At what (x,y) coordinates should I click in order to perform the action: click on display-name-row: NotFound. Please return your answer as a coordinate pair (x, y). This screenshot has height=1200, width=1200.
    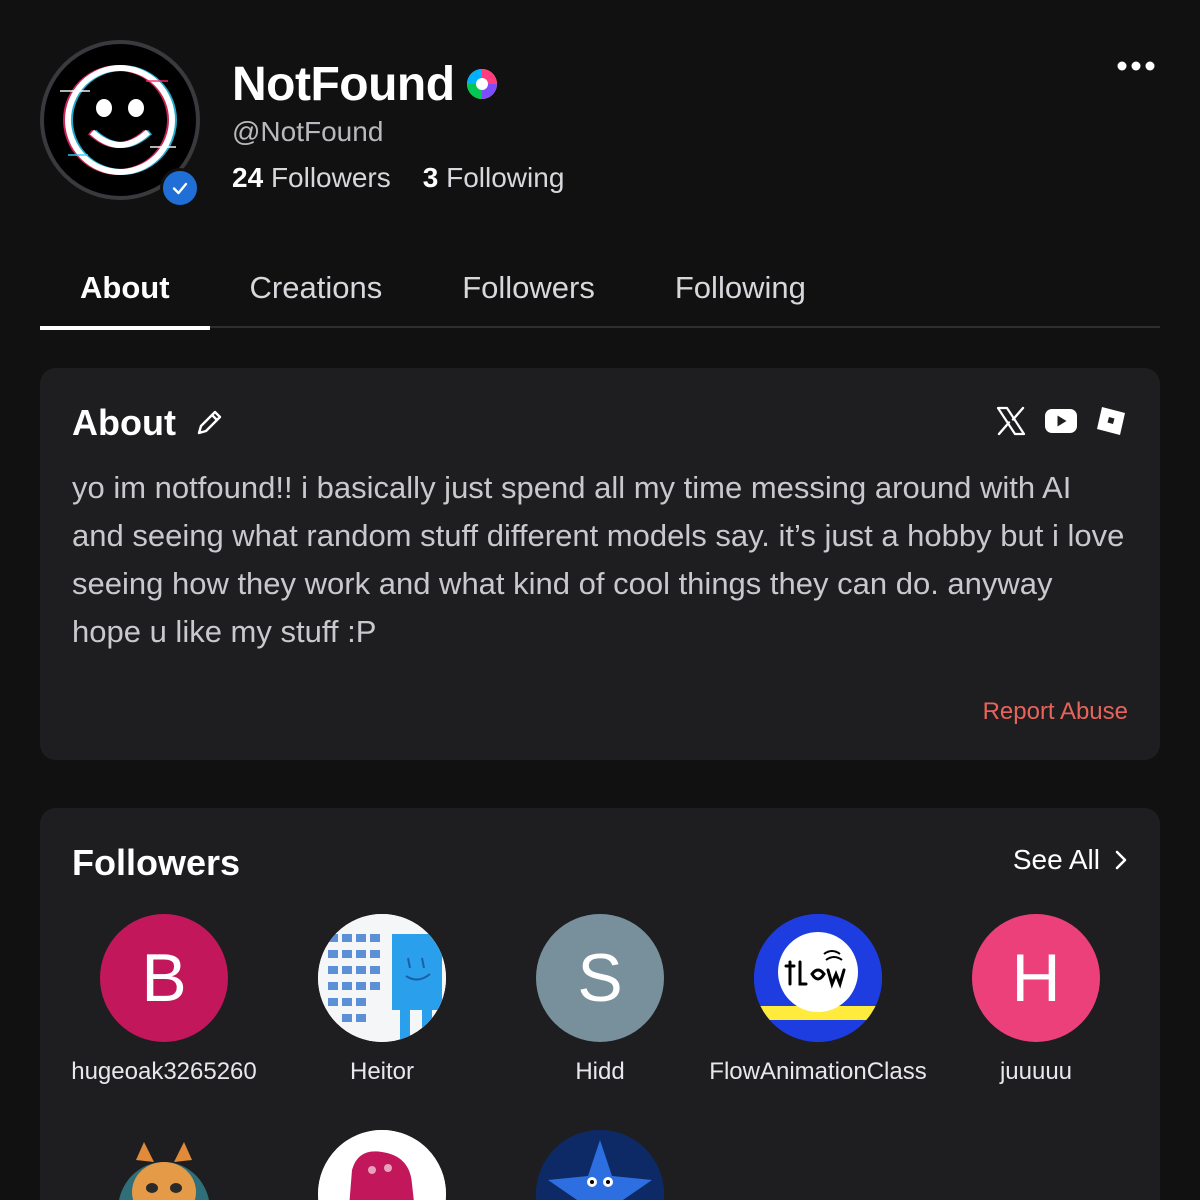
    Looking at the image, I should click on (398, 84).